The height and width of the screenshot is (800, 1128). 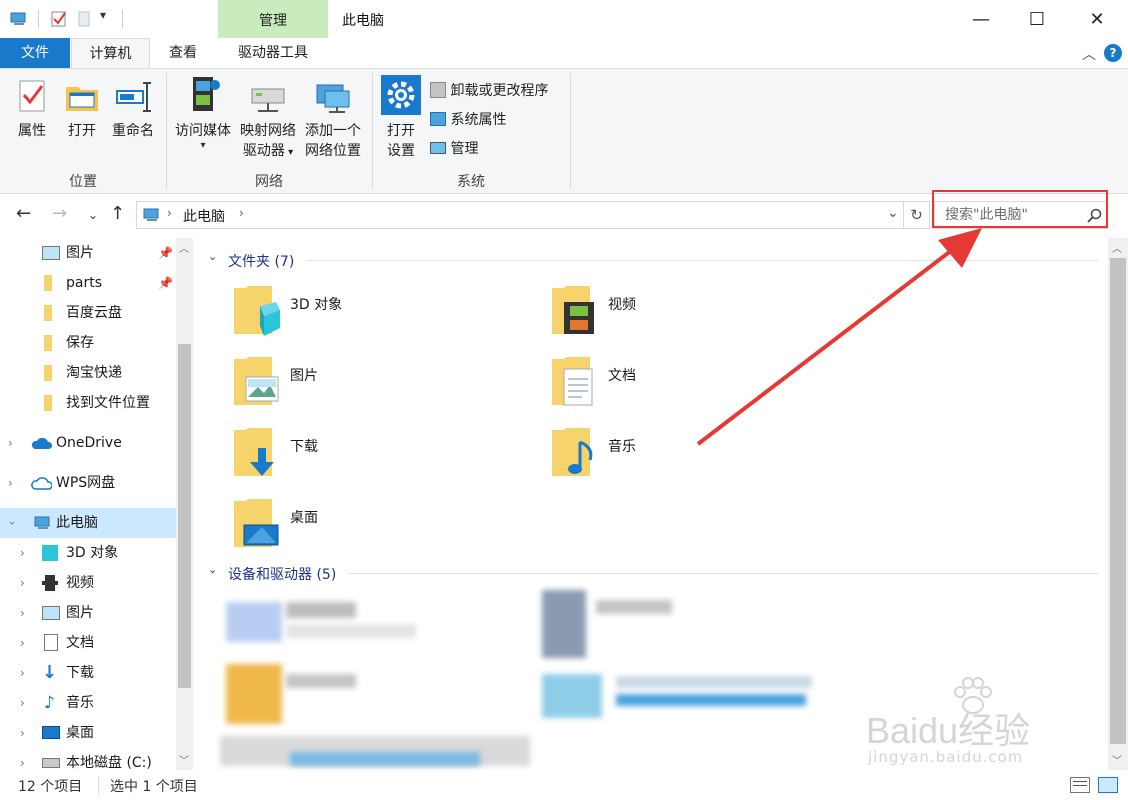 I want to click on system-properties-icon, so click(x=438, y=119).